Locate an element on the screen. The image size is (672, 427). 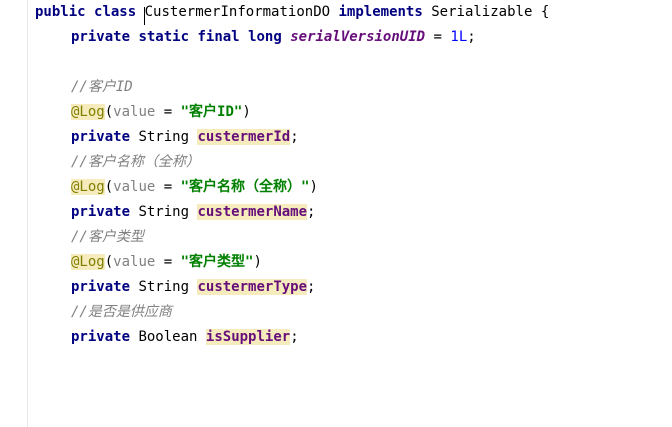
field-declaration-line: private String custermerId; is located at coordinates (185, 137).